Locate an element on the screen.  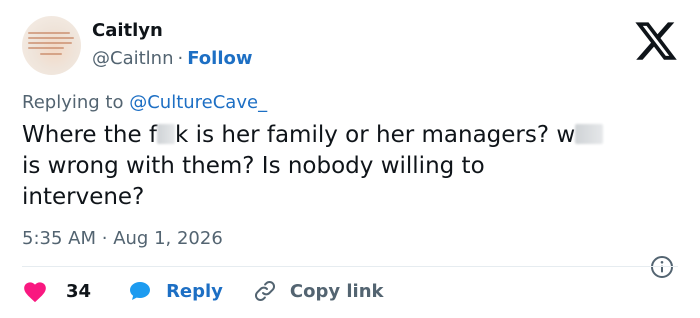
timestamp-time: 5:35 AM is located at coordinates (59, 238).